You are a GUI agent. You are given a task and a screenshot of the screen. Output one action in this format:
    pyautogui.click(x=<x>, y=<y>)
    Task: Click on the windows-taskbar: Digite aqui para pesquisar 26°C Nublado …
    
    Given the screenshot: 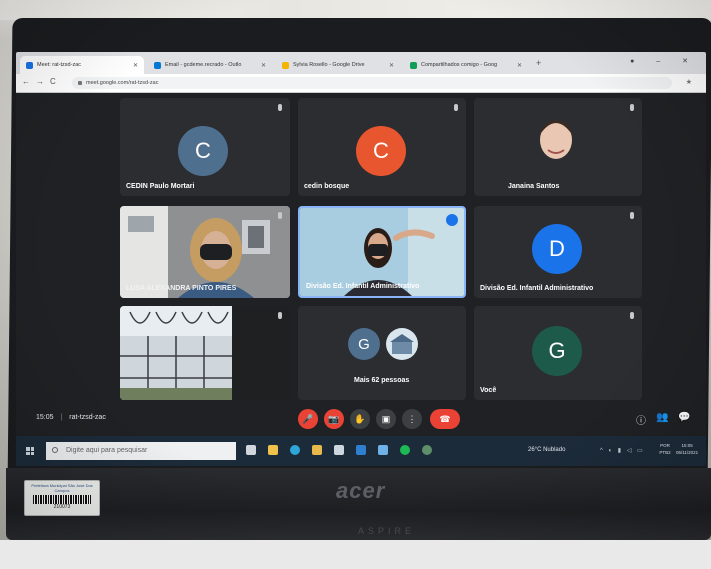 What is the action you would take?
    pyautogui.click(x=361, y=451)
    